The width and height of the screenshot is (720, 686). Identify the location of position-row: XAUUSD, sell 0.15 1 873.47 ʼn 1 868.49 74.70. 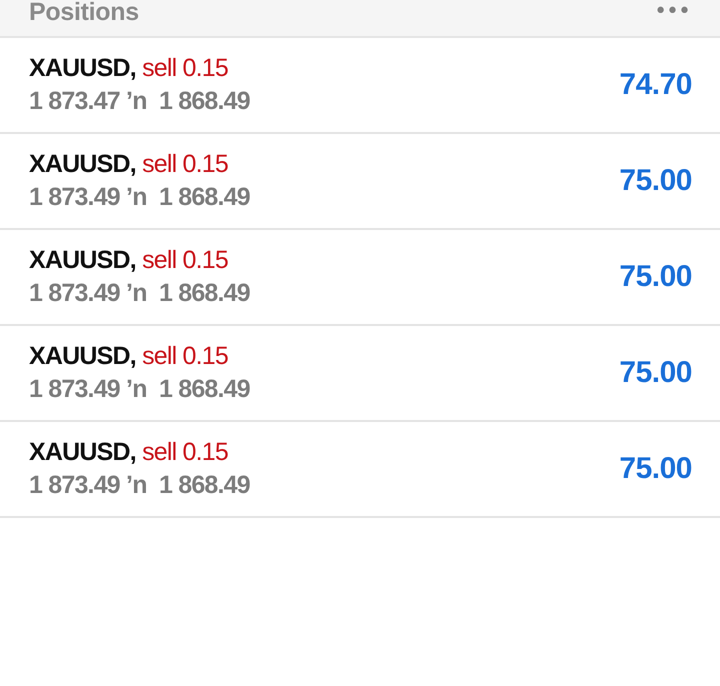
(360, 86).